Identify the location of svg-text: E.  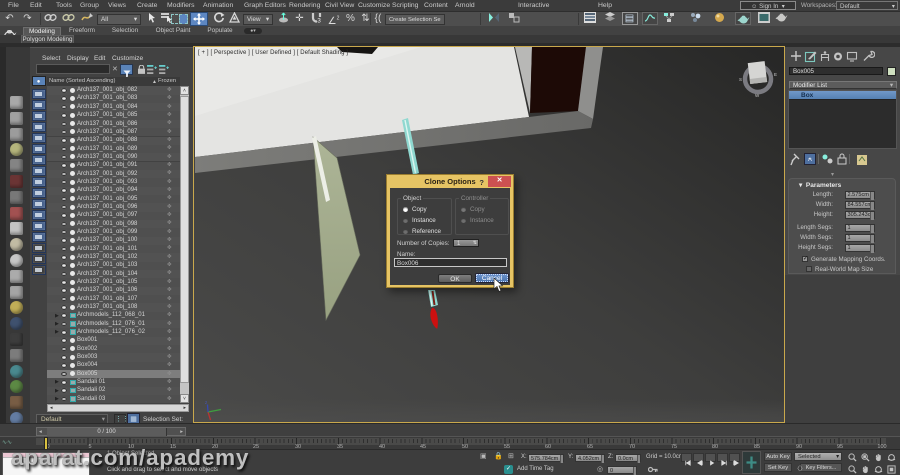
(775, 74).